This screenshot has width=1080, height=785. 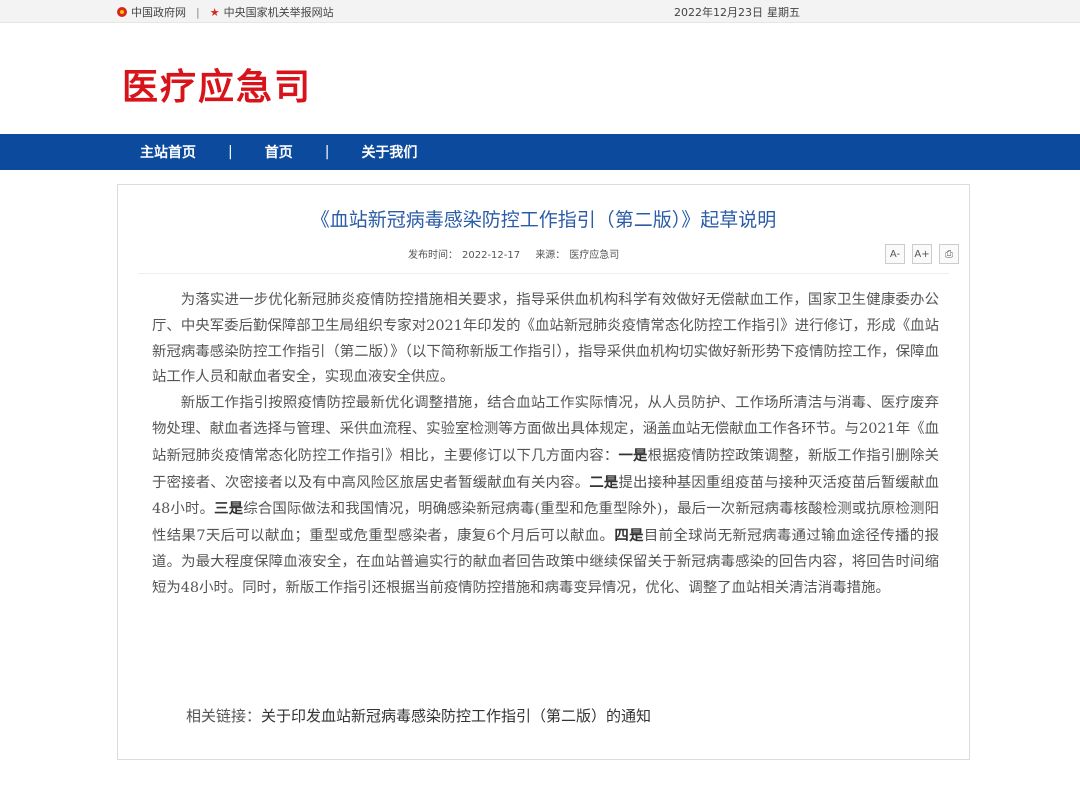 I want to click on related-link: 关于印发血站新冠病毒感染防控工作指引（第二版）的通知, so click(x=456, y=716).